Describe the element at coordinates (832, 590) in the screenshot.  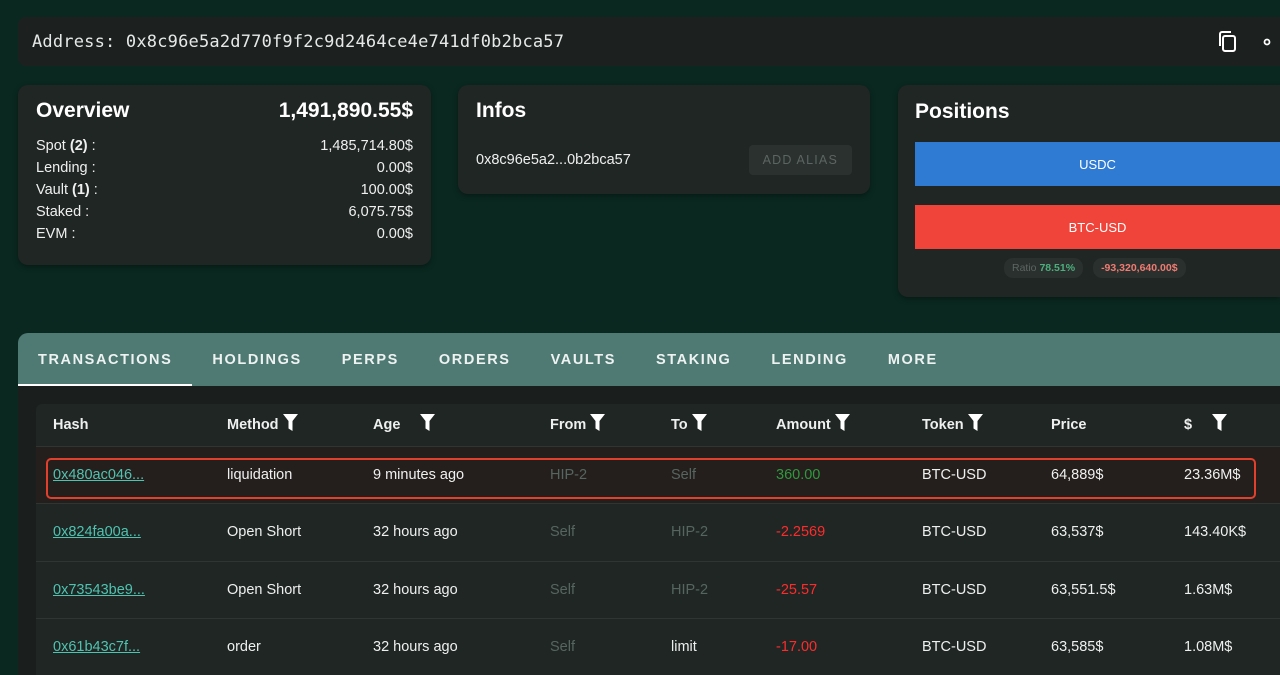
I see `cell-amount: -25.57` at that location.